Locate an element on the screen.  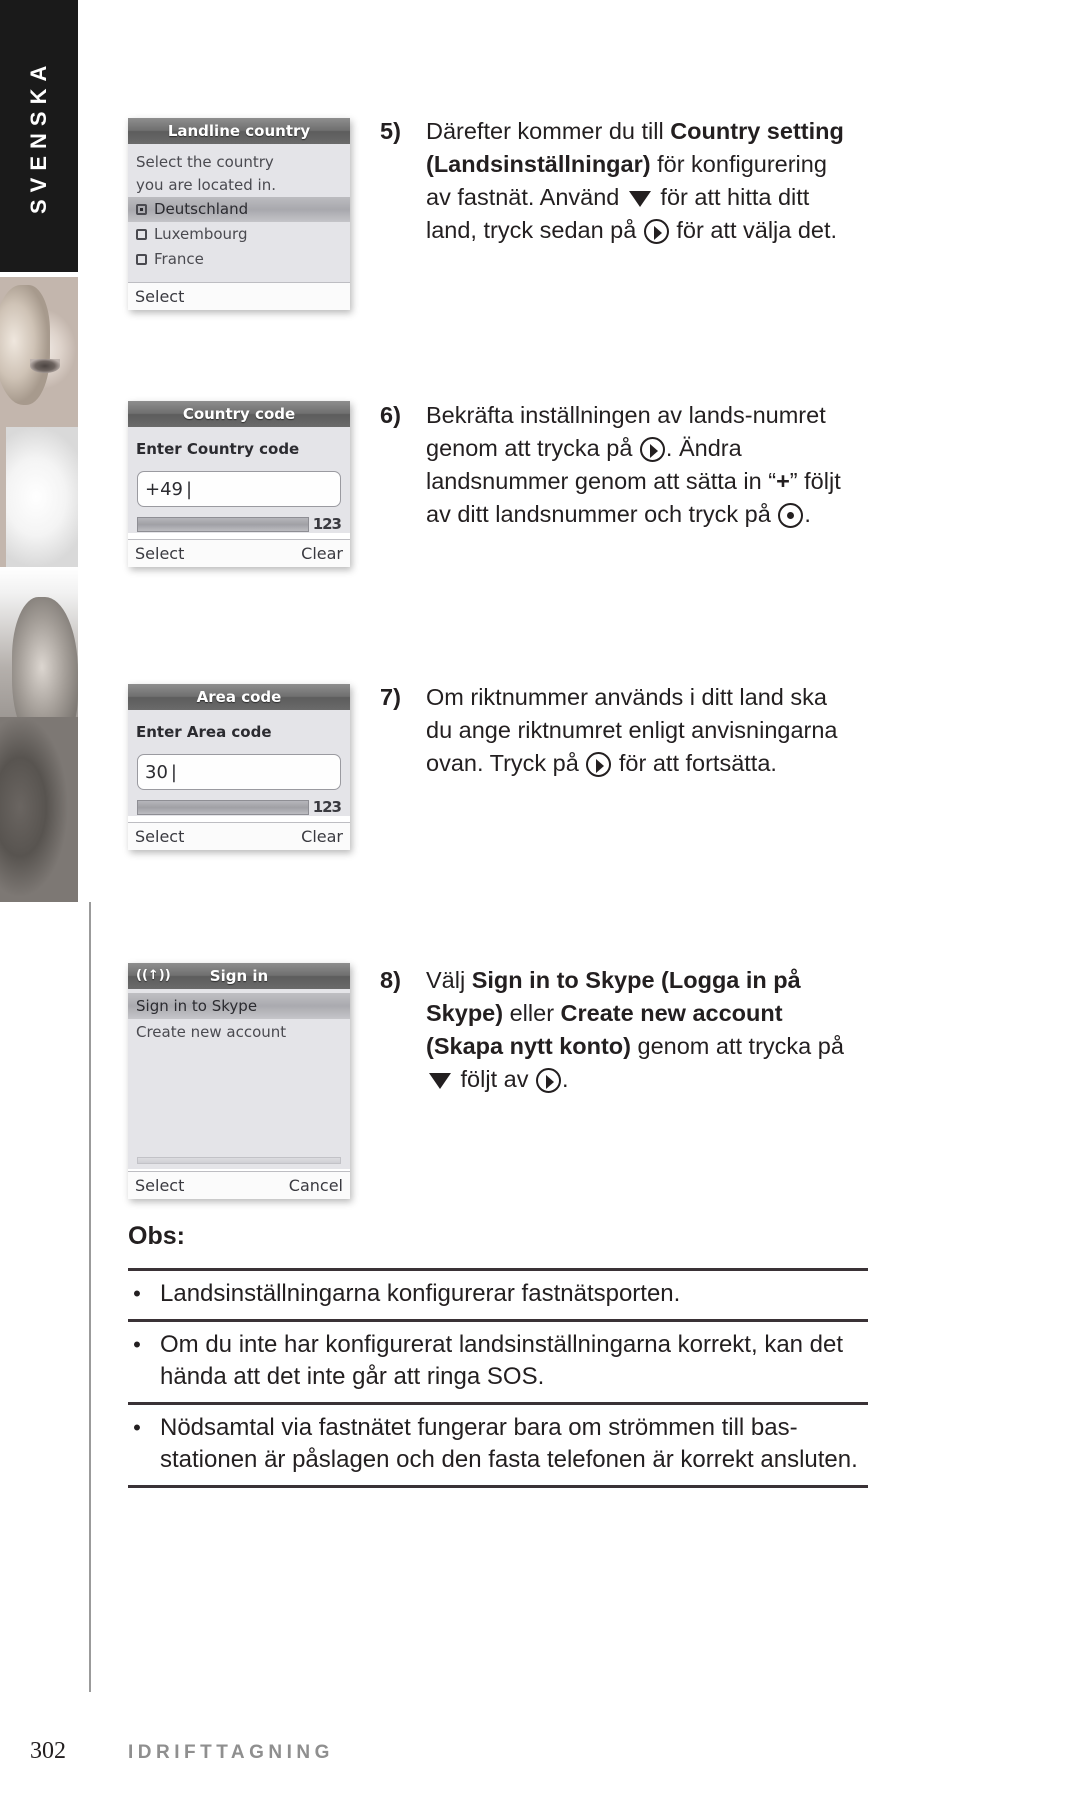
signal-icon: ((↑)) is located at coordinates (153, 975).